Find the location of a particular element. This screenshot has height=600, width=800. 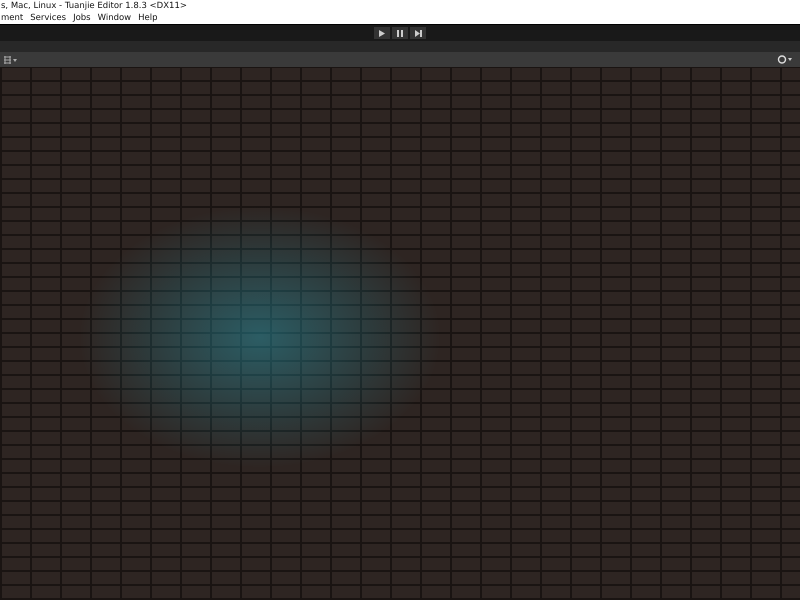

step-icon is located at coordinates (418, 33).